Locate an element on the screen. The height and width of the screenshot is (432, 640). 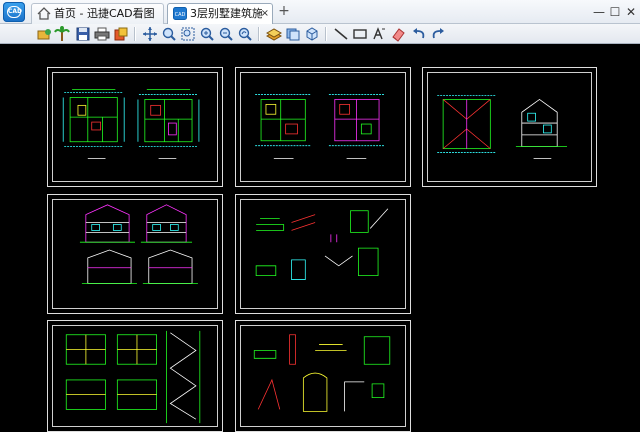
toolbar is located at coordinates (320, 34).